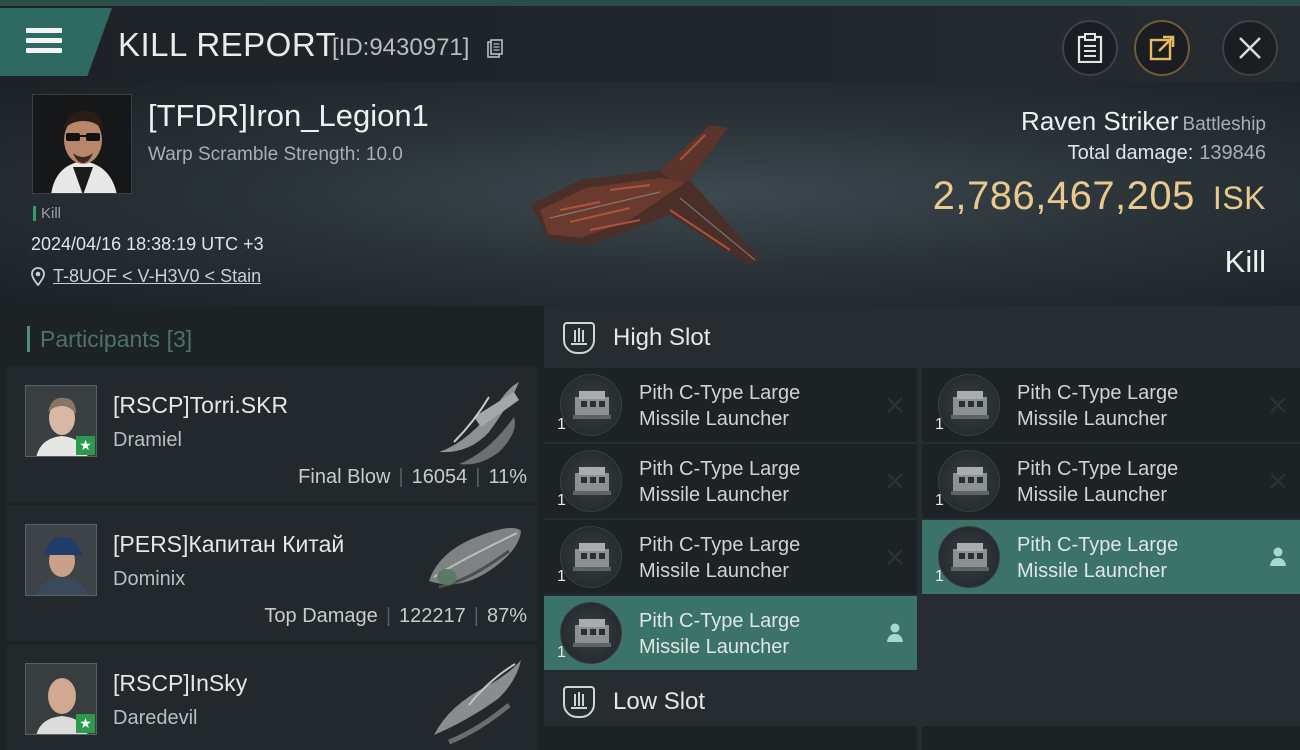 This screenshot has width=1300, height=750. What do you see at coordinates (228, 544) in the screenshot?
I see `participant-name: [PERS]Капитан Китай` at bounding box center [228, 544].